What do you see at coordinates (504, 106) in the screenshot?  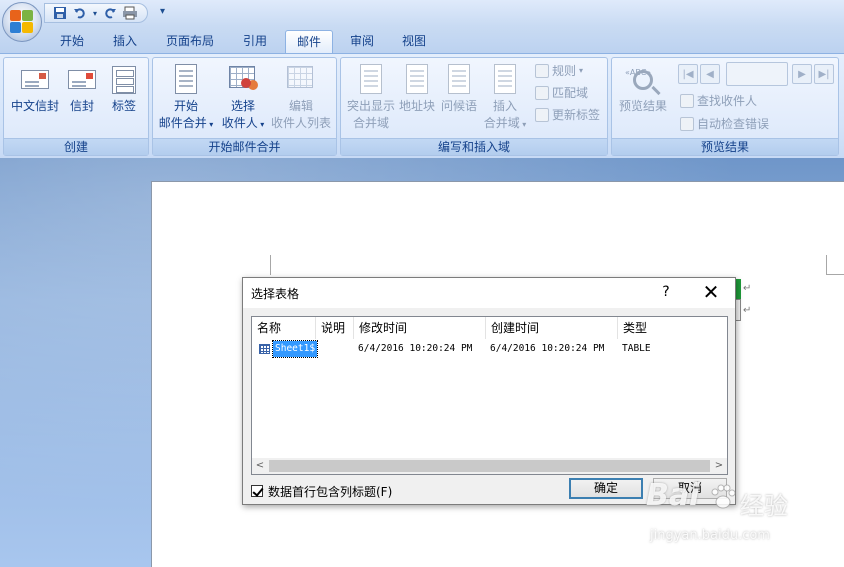 I see `insert-merge-field-label-1: 插入` at bounding box center [504, 106].